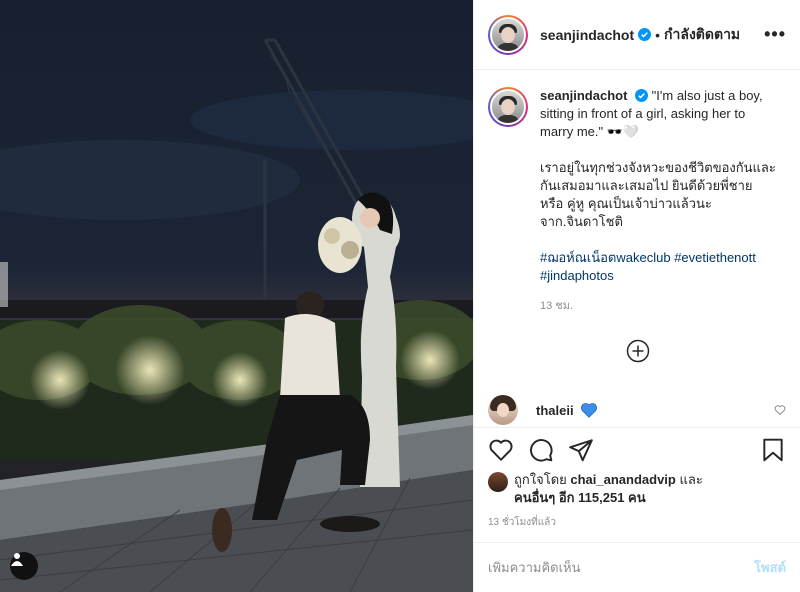 Image resolution: width=800 pixels, height=592 pixels. What do you see at coordinates (622, 479) in the screenshot?
I see `liker-username: chai_anandadvip` at bounding box center [622, 479].